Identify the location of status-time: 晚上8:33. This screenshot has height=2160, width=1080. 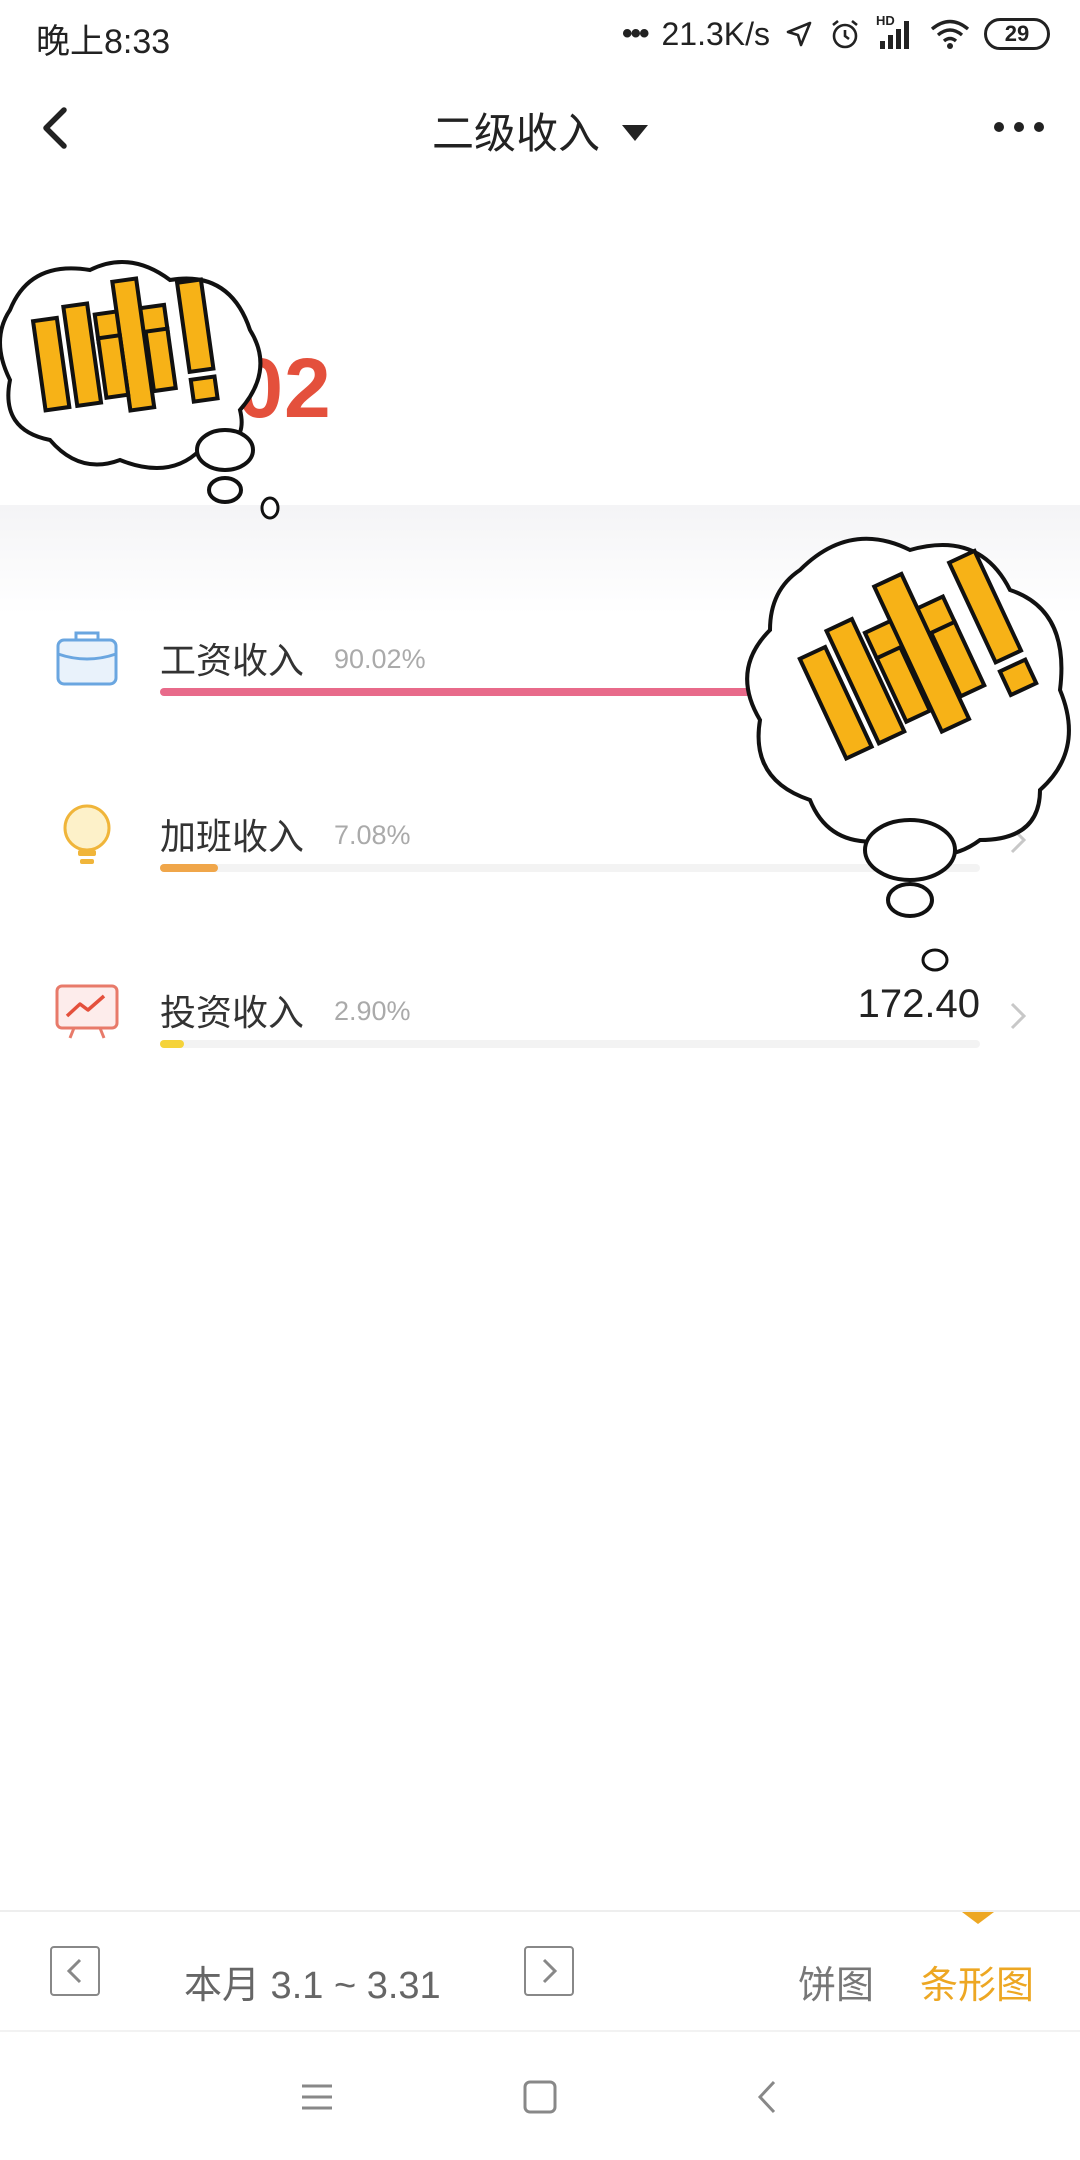
(103, 42).